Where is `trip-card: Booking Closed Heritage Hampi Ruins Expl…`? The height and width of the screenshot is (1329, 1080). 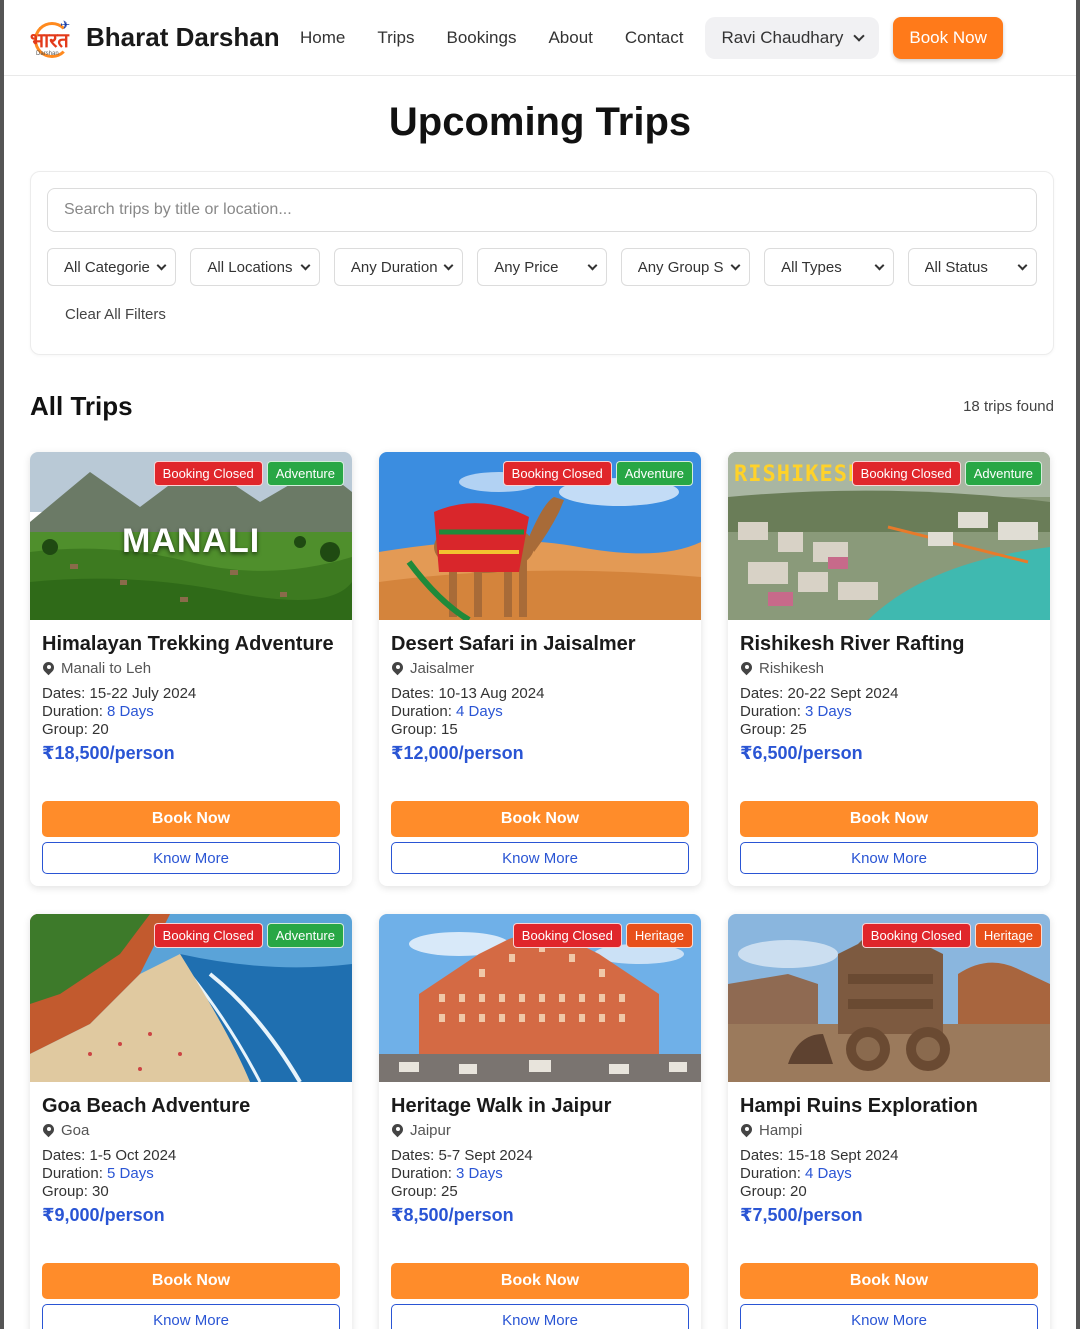 trip-card: Booking Closed Heritage Hampi Ruins Expl… is located at coordinates (889, 1121).